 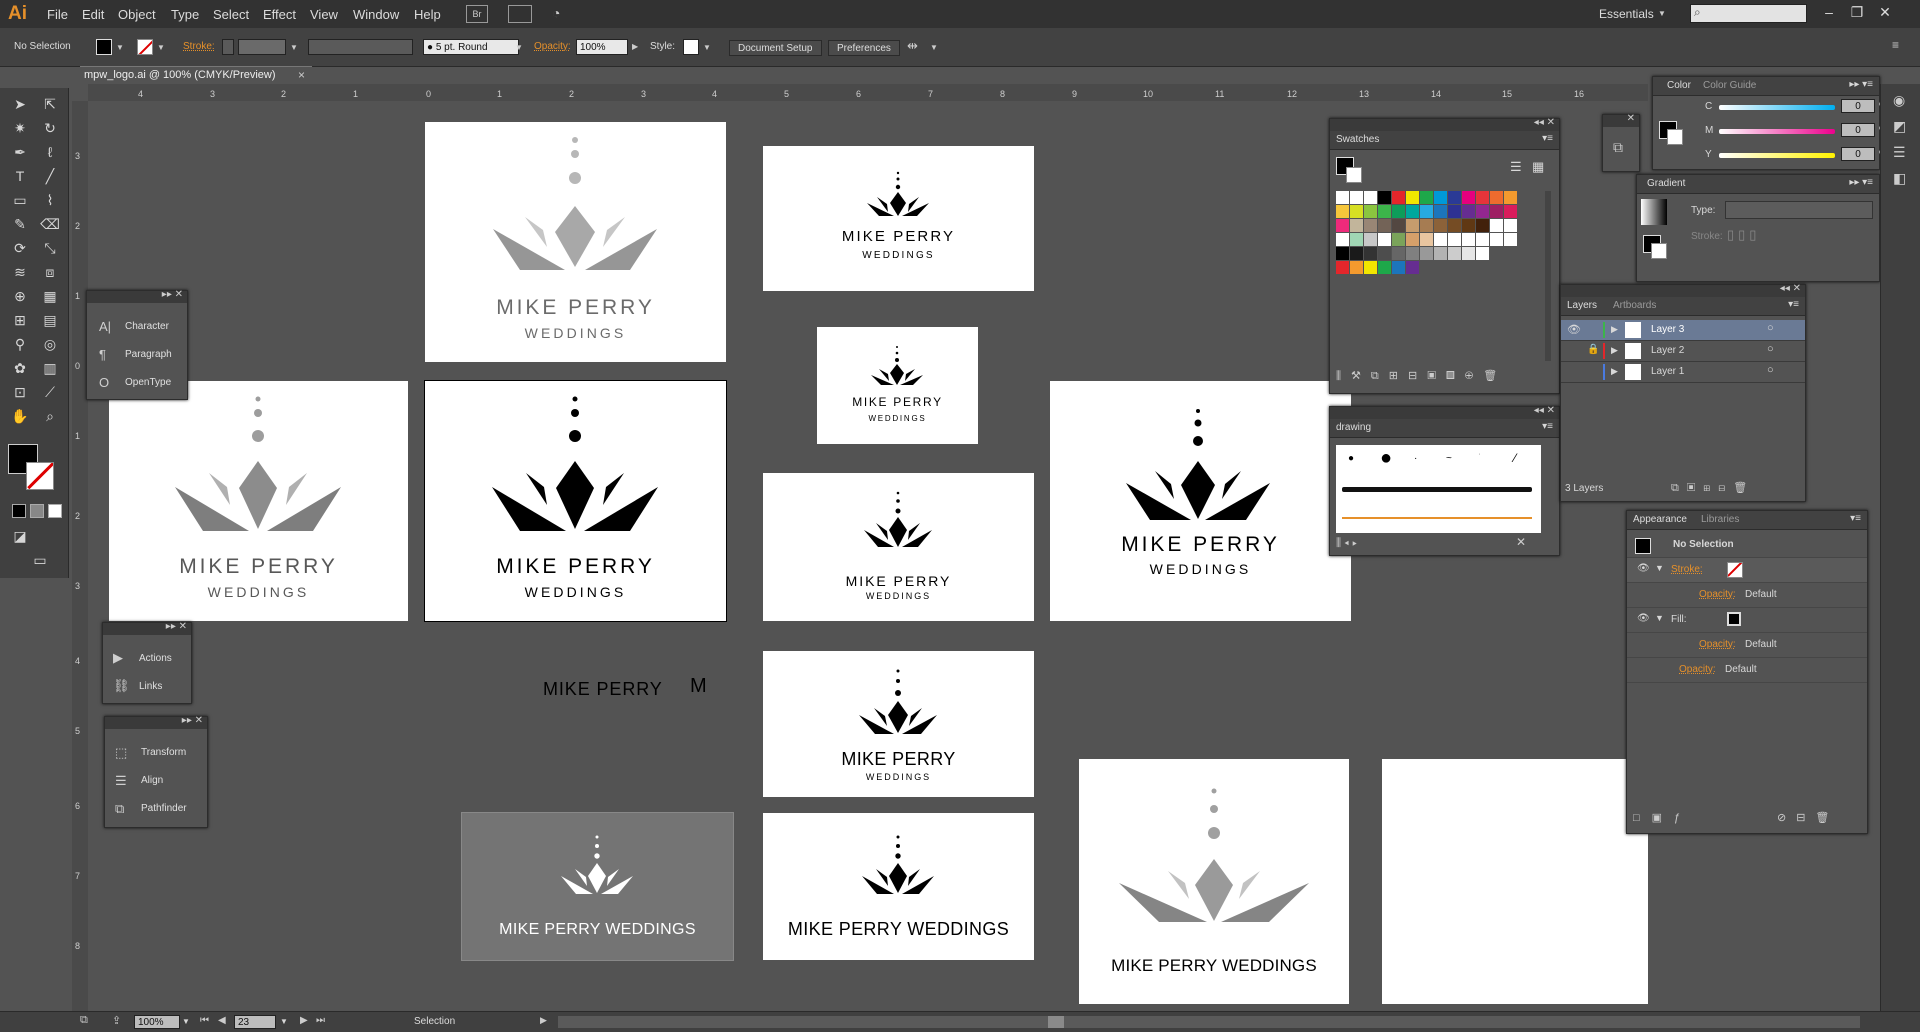 I want to click on fill-swatch, so click(x=104, y=47).